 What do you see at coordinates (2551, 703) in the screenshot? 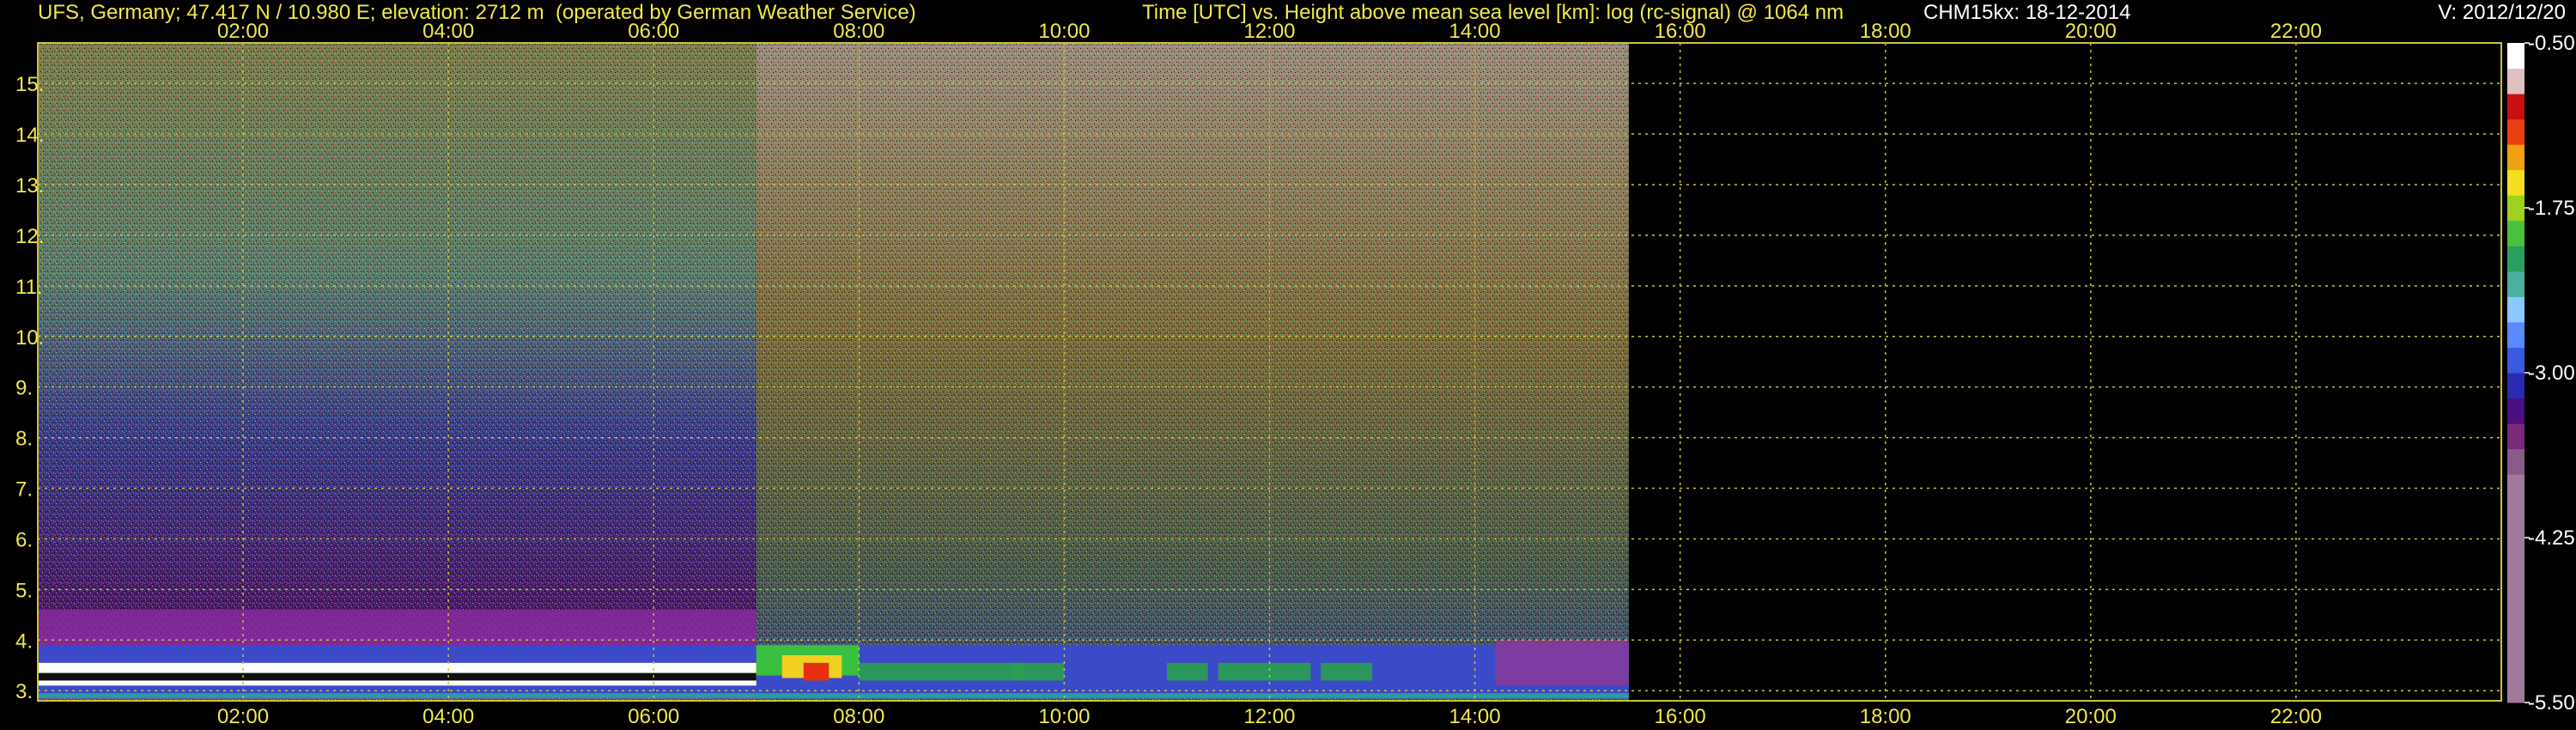
I see `colorbar-tick-label: -5.50` at bounding box center [2551, 703].